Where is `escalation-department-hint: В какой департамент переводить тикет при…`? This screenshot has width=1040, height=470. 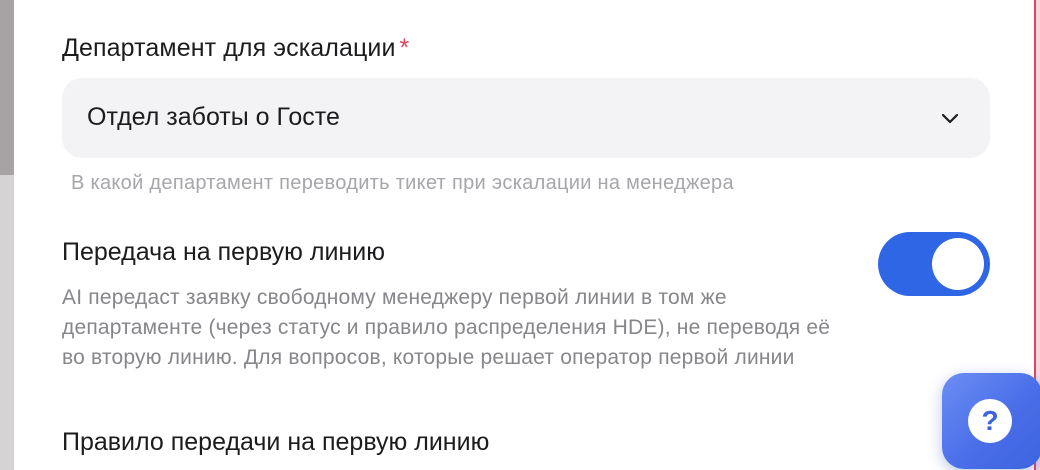 escalation-department-hint: В какой департамент переводить тикет при… is located at coordinates (402, 183).